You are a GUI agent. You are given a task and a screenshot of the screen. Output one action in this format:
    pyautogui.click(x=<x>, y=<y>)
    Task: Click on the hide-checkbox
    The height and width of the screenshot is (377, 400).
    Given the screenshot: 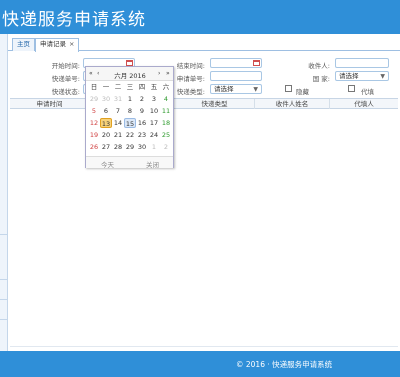 What is the action you would take?
    pyautogui.click(x=288, y=88)
    